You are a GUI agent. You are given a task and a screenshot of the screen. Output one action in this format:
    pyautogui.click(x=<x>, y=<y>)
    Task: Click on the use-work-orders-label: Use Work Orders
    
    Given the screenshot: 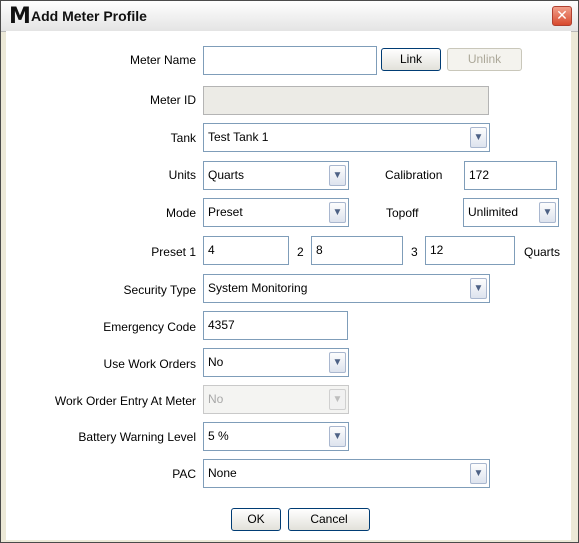 What is the action you would take?
    pyautogui.click(x=149, y=364)
    